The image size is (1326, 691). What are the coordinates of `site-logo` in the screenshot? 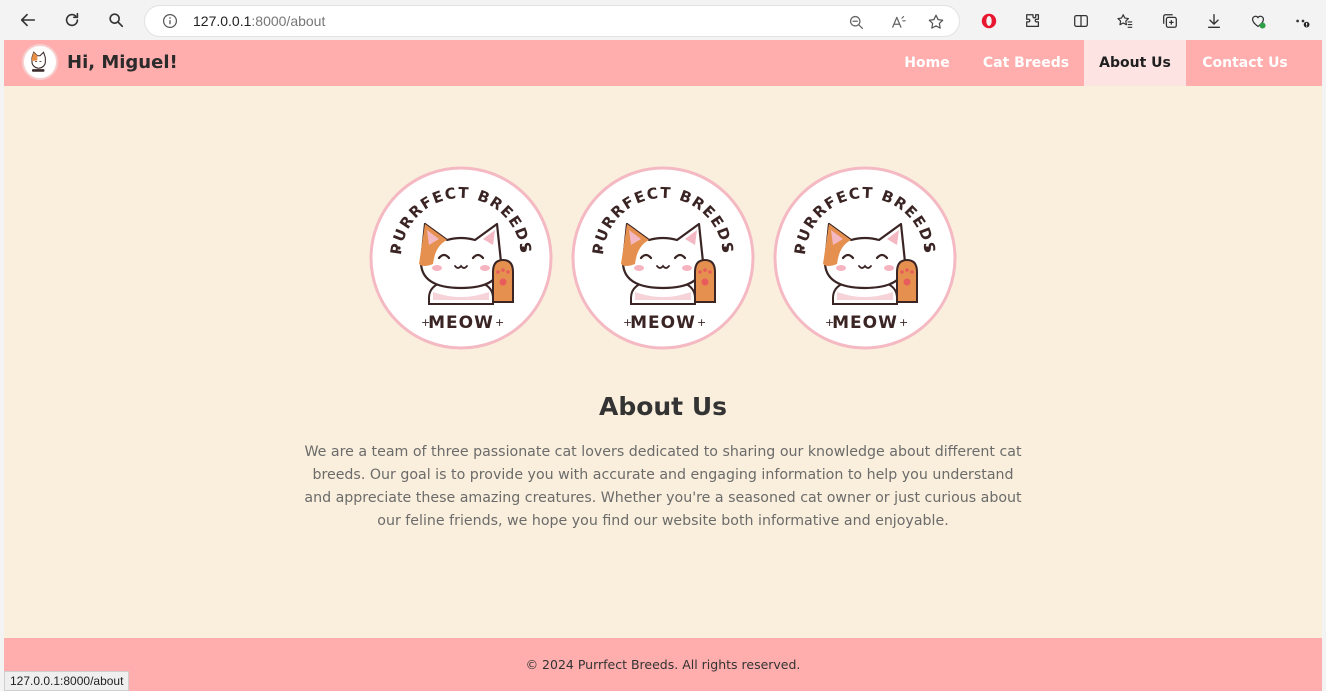 It's located at (40, 62).